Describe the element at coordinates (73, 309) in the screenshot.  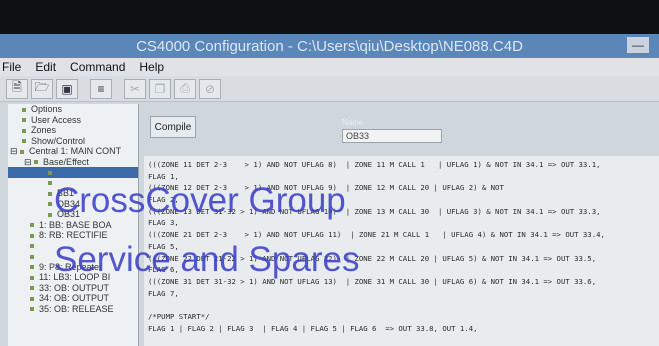
I see `tree-item-release-35: 35: OB: RELEASE` at that location.